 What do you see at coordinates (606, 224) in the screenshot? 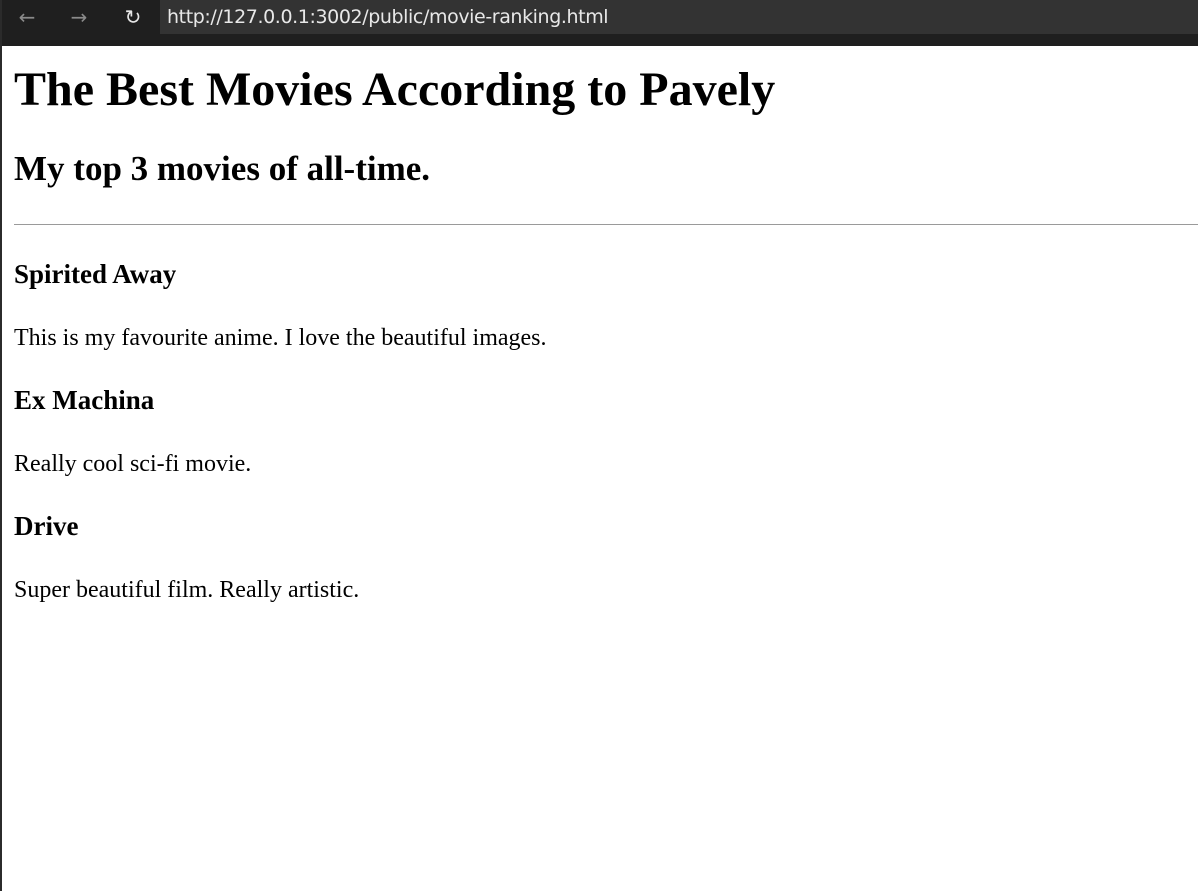
I see `horizontal-rule` at bounding box center [606, 224].